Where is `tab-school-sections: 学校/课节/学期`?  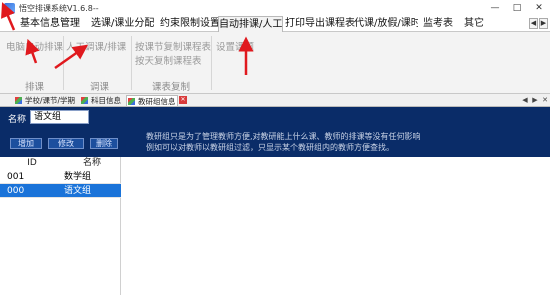
tab-school-sections: 学校/课节/学期 is located at coordinates (44, 100).